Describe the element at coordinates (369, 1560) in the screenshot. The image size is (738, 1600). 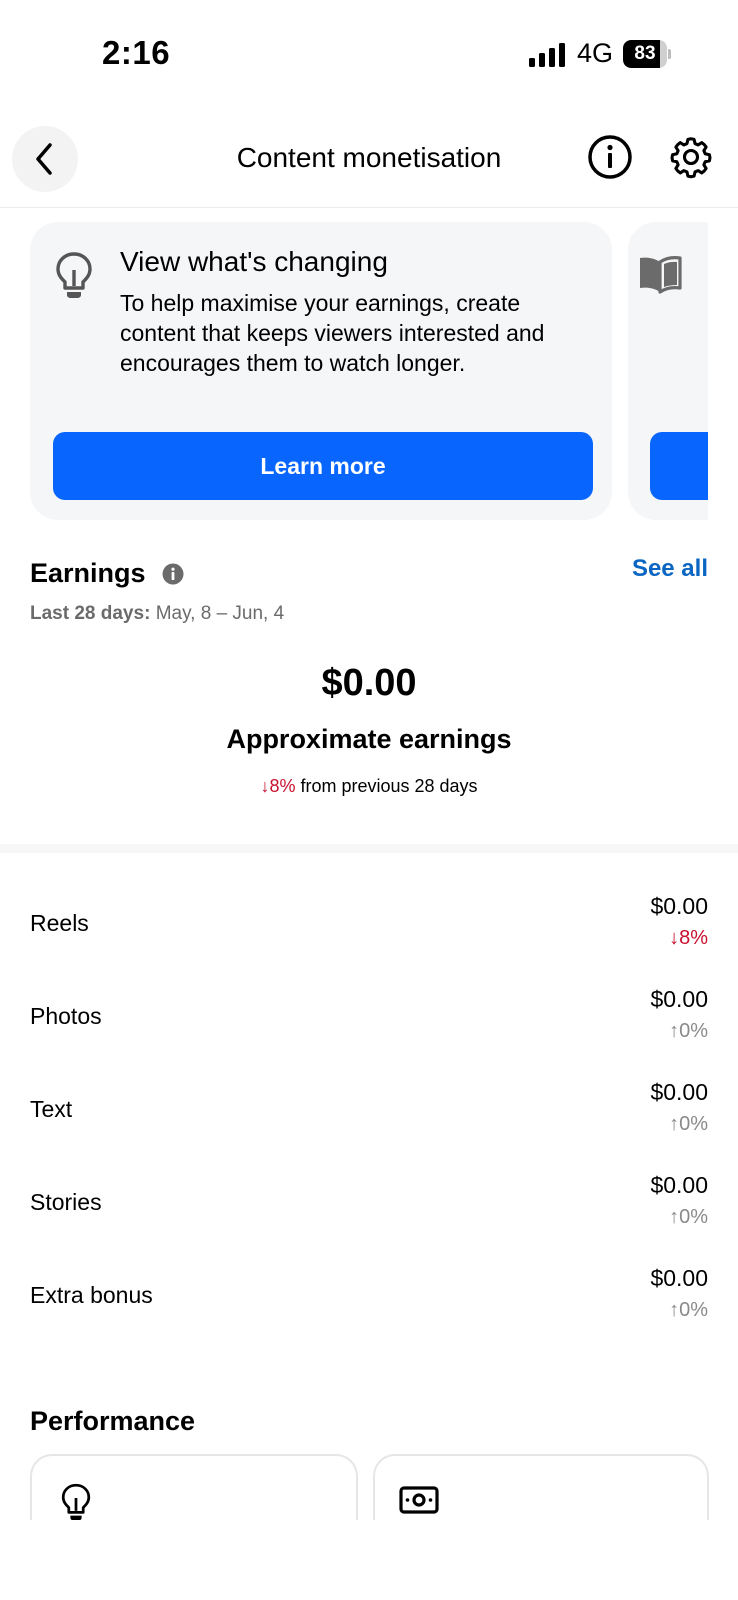
I see `bottom-safe-area` at that location.